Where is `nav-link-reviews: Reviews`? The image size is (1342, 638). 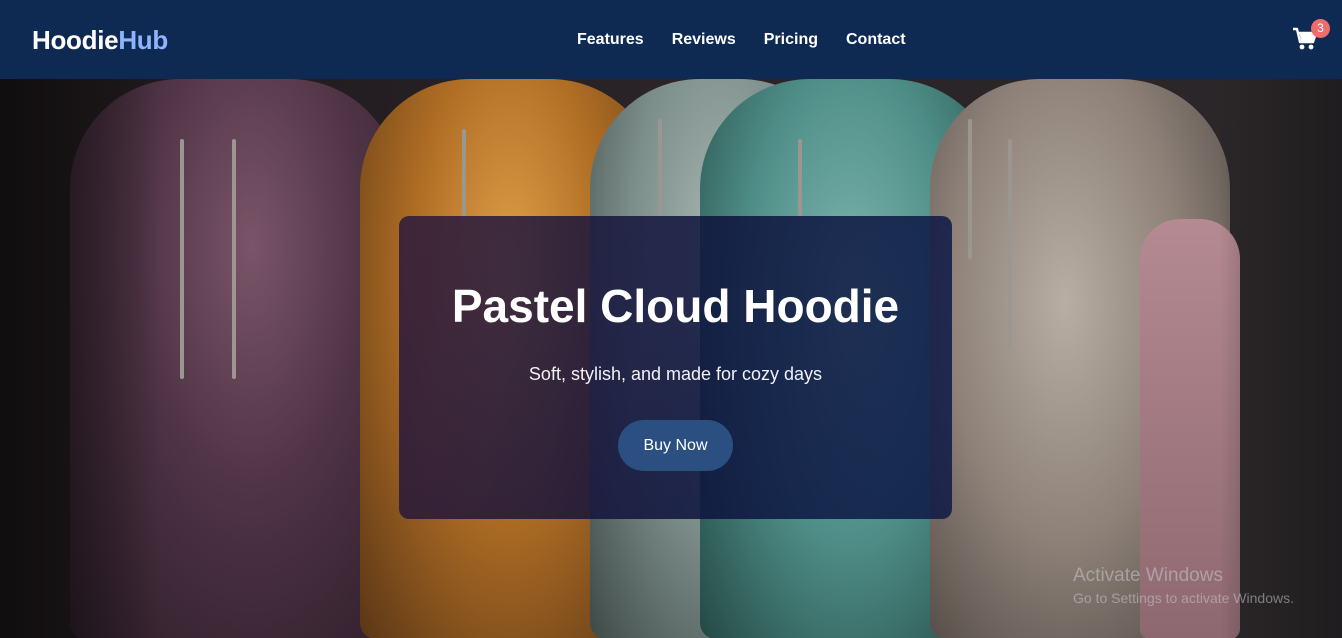
nav-link-reviews: Reviews is located at coordinates (704, 40).